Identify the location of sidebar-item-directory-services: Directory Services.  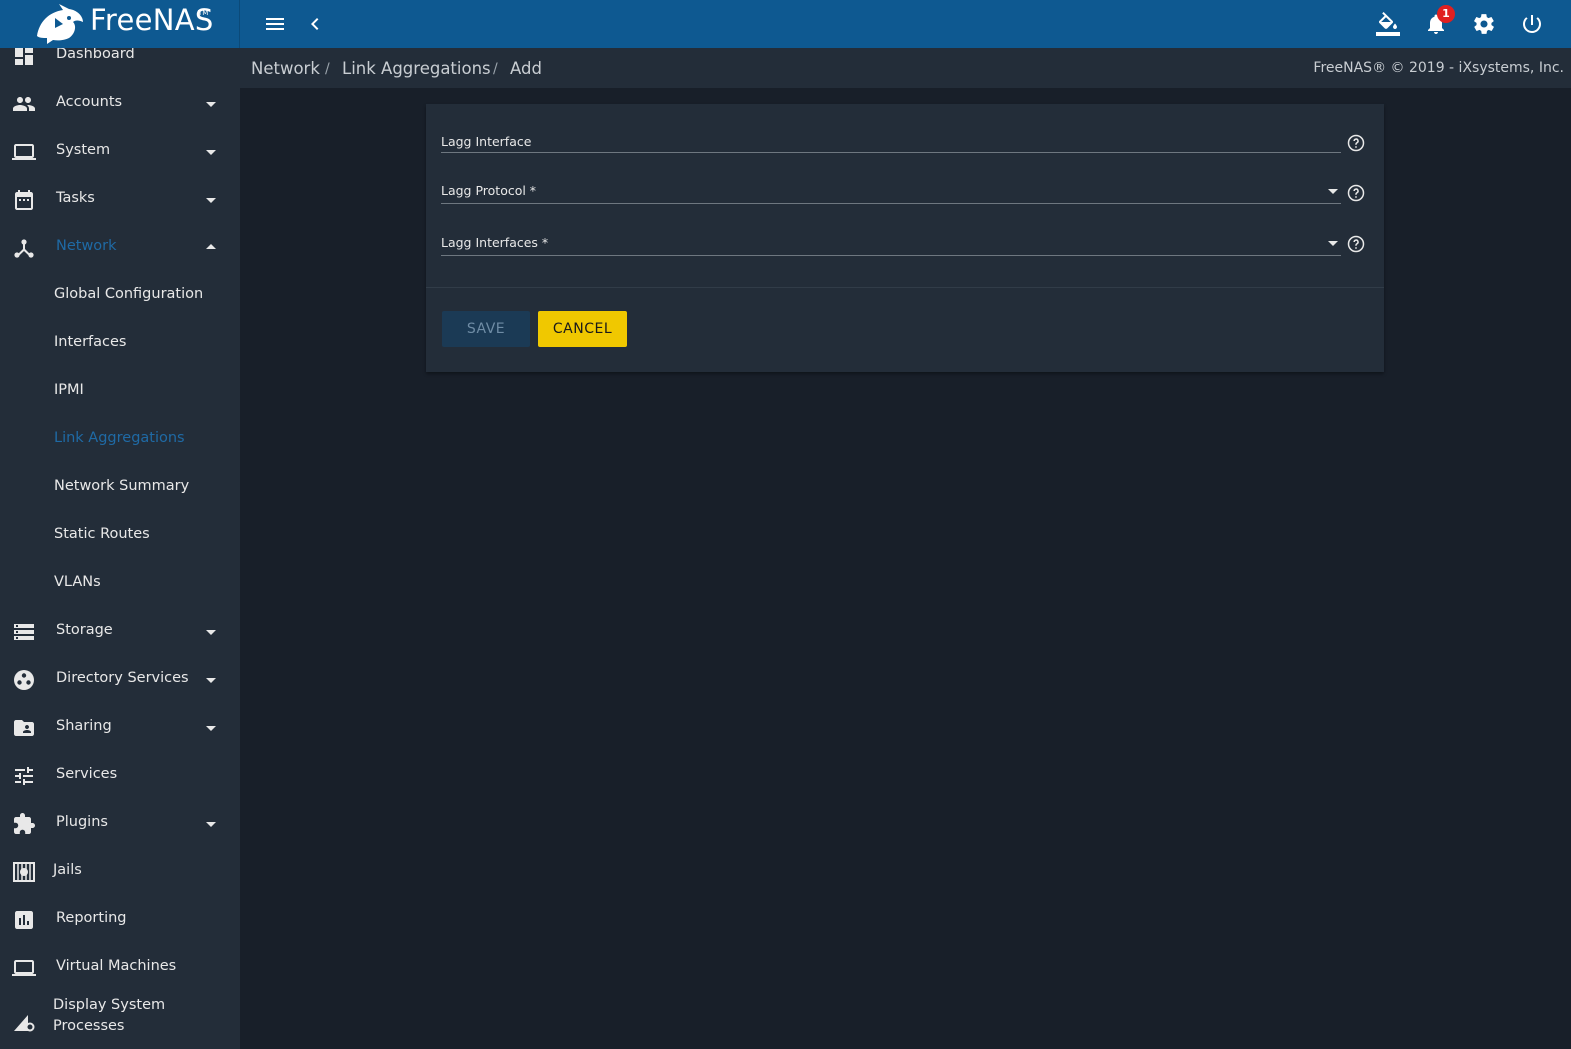
(120, 680).